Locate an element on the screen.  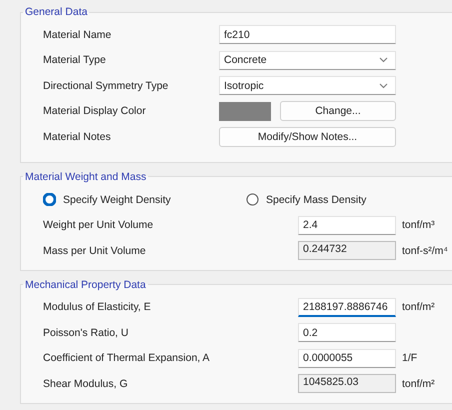
unit-label: tonf/m³ is located at coordinates (418, 225).